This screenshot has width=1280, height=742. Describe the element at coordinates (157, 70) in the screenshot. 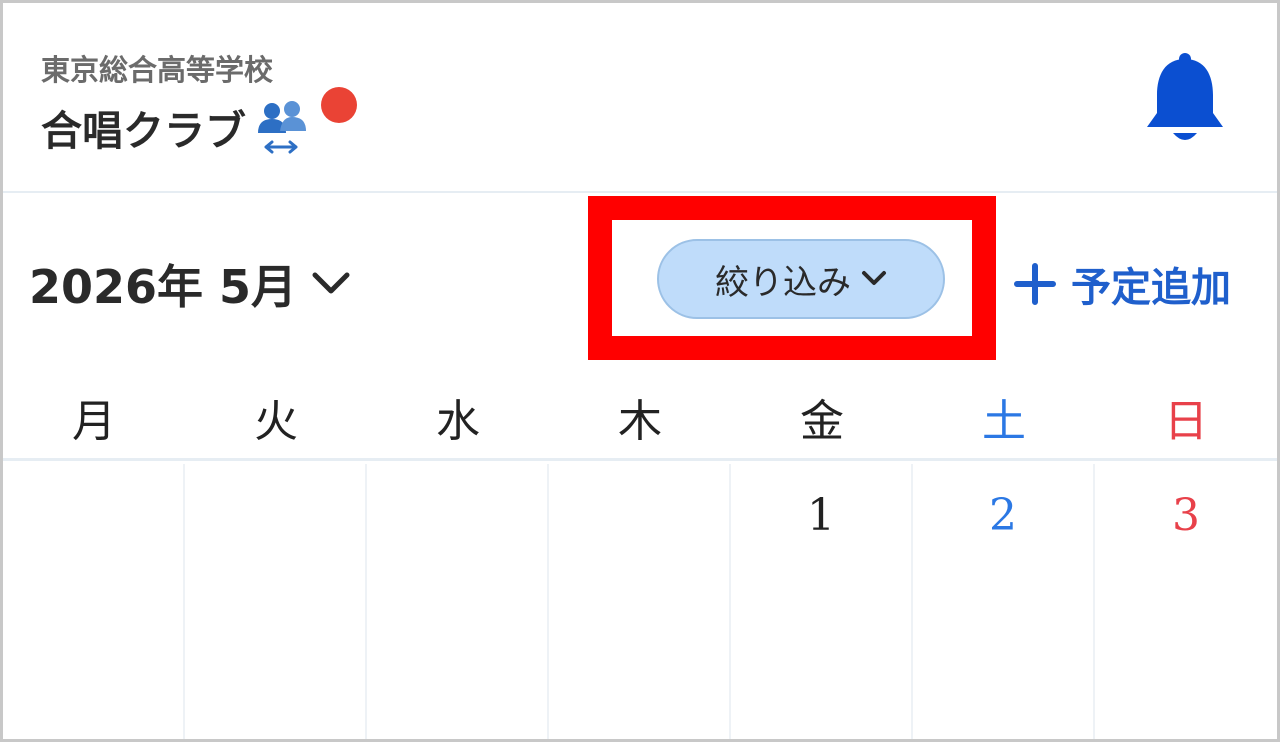

I see `school-name: 東京総合高等学校` at that location.